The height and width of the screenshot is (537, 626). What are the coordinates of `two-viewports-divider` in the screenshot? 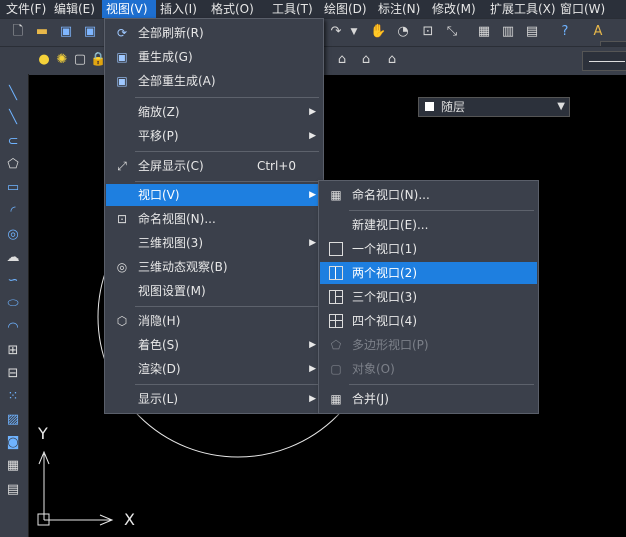 It's located at (335, 273).